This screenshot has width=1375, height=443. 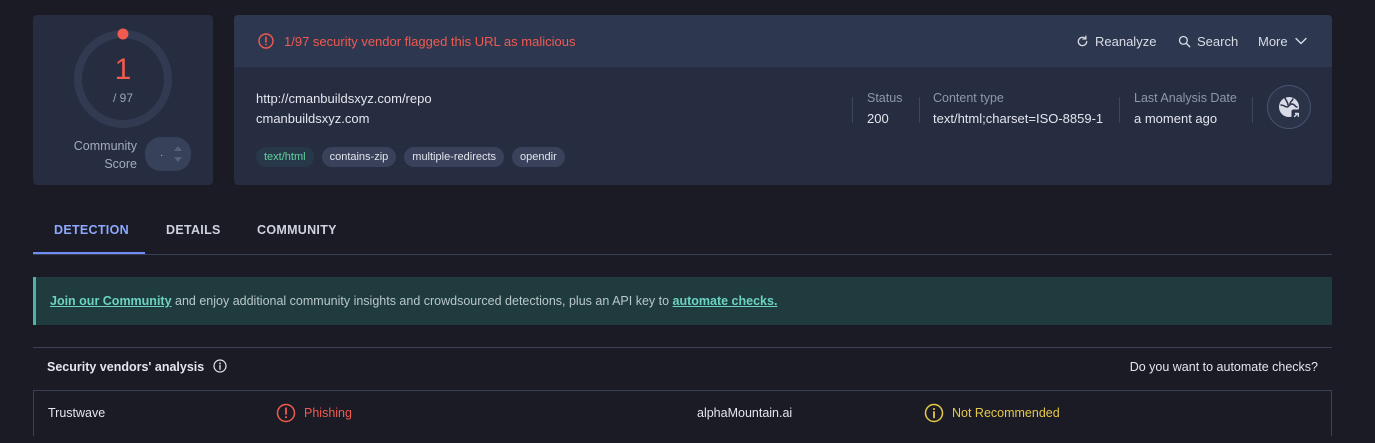 I want to click on analyzed-url: http://cmanbuildsxyz.com/repo, so click(x=344, y=98).